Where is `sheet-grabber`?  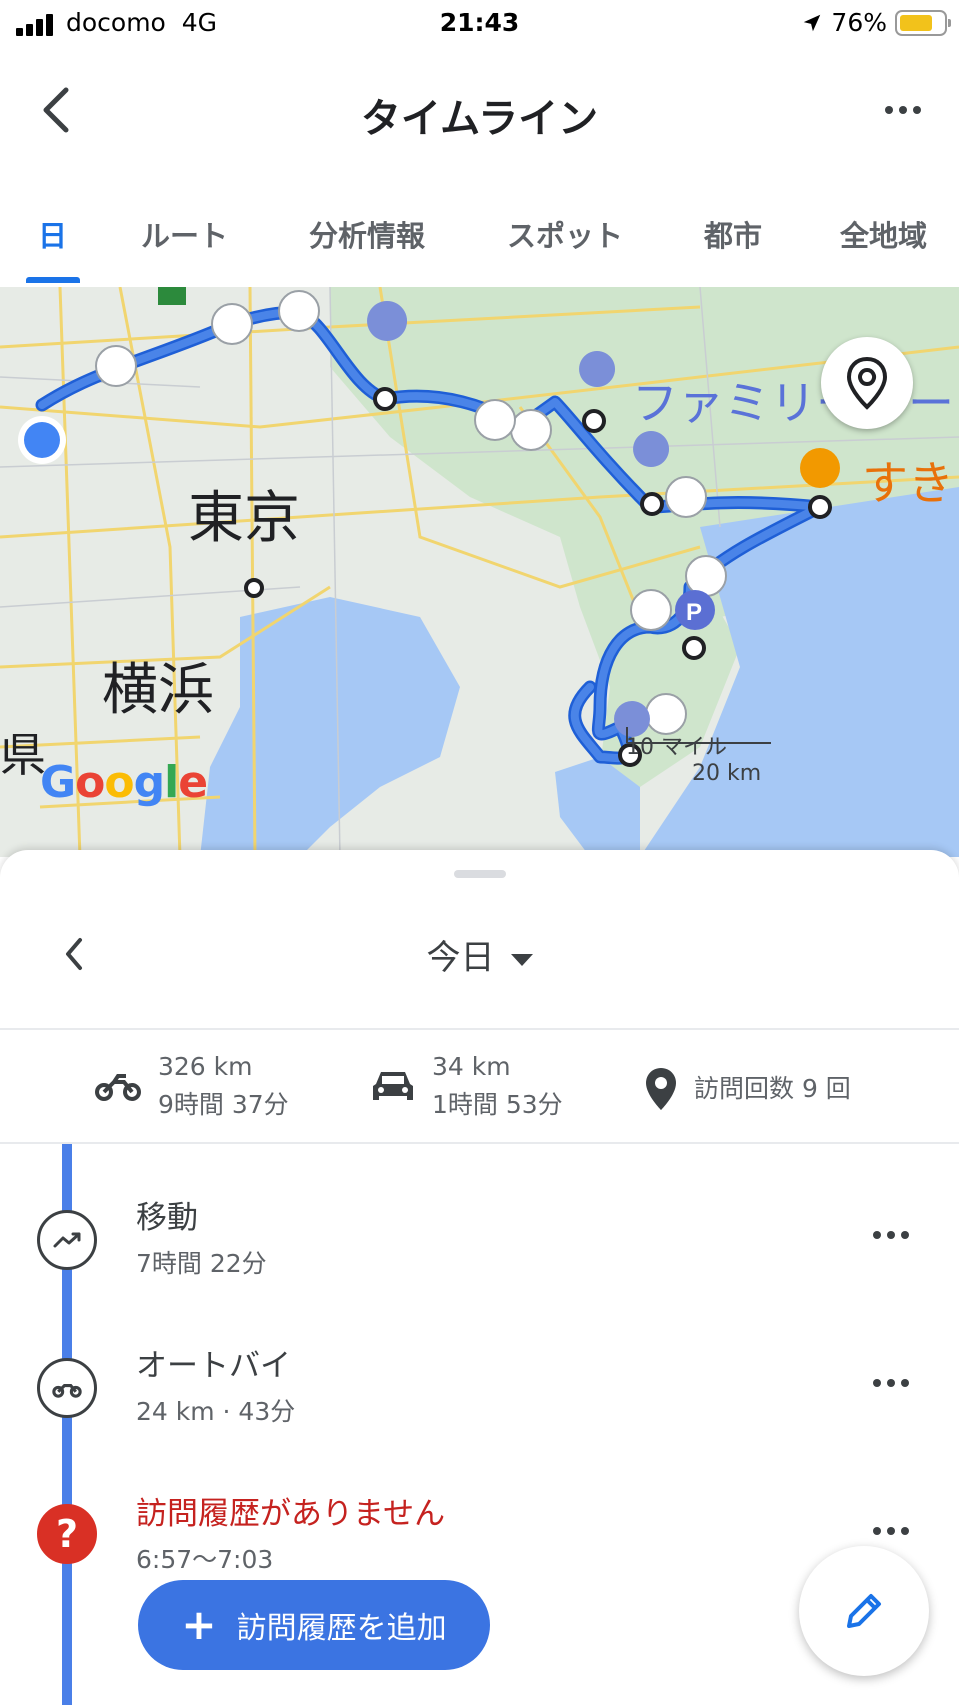 sheet-grabber is located at coordinates (480, 874).